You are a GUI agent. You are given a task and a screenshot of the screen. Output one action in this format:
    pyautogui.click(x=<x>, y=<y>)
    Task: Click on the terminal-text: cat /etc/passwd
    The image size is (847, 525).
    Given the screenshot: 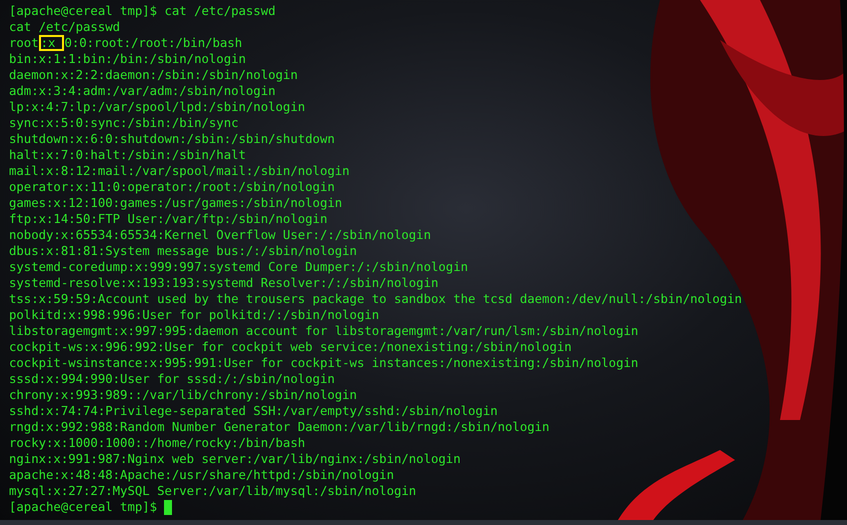 What is the action you would take?
    pyautogui.click(x=64, y=27)
    